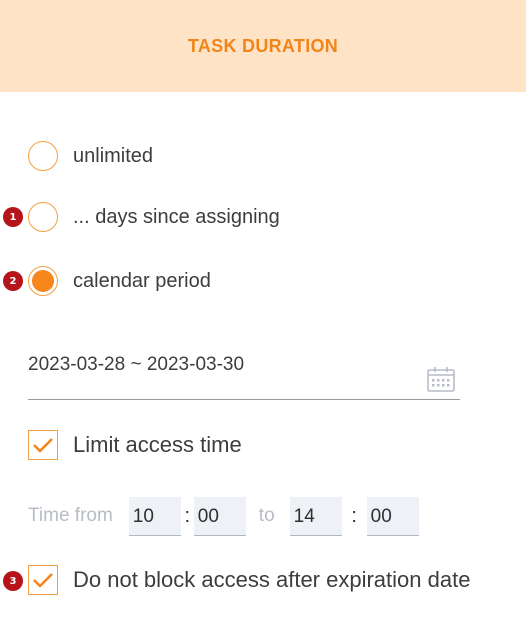 The width and height of the screenshot is (526, 625). I want to click on unlimited-label: unlimited, so click(113, 155).